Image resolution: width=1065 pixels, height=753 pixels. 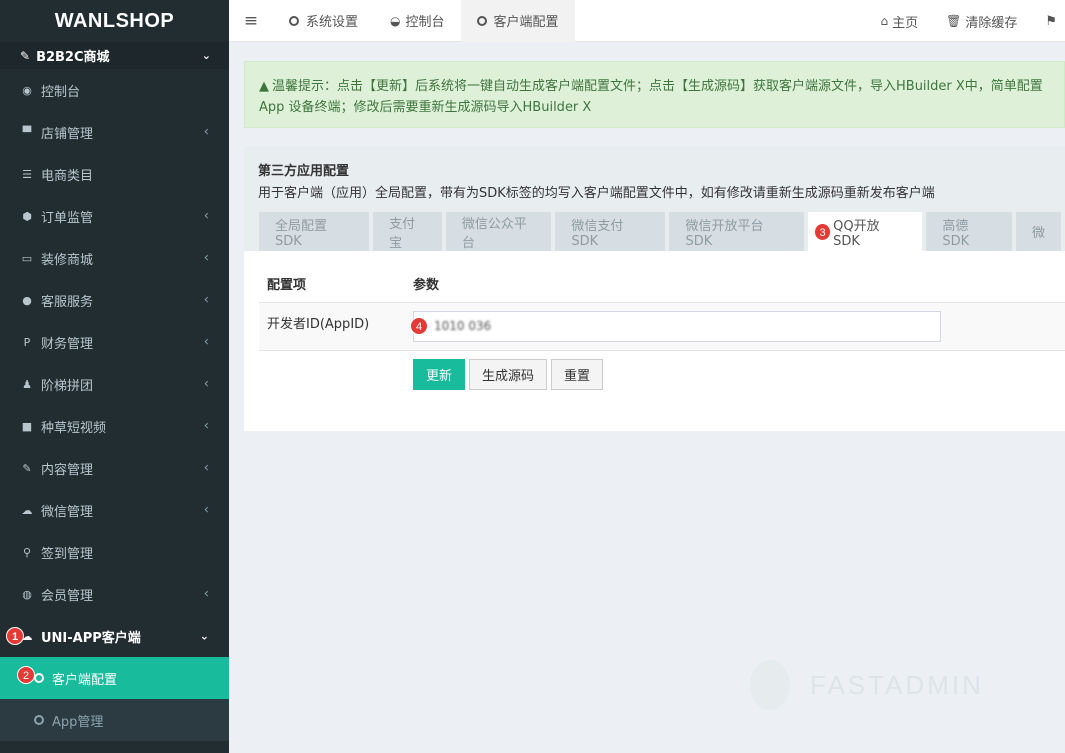 What do you see at coordinates (114, 510) in the screenshot?
I see `sidebar-item-wechat: ☁ 微信管理 ‹` at bounding box center [114, 510].